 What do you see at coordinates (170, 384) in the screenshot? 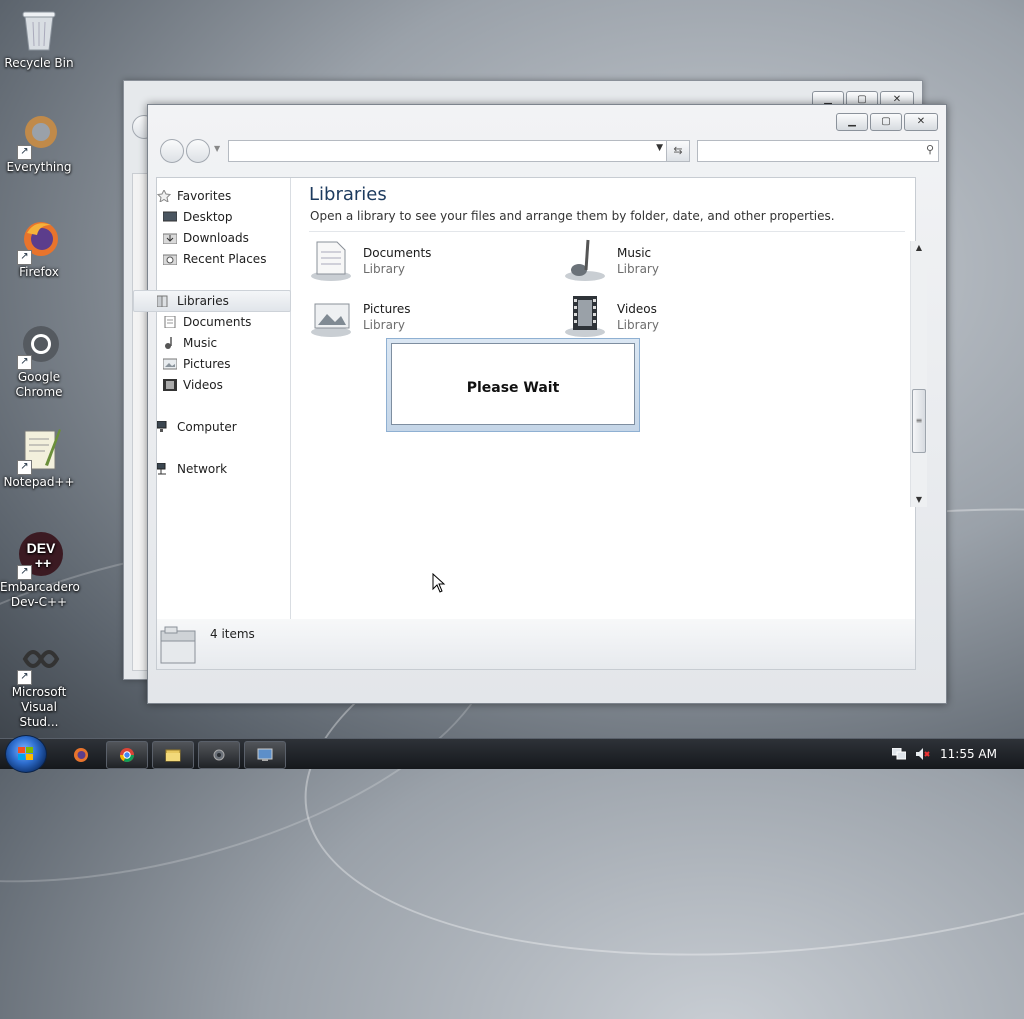
I see `videos-icon` at bounding box center [170, 384].